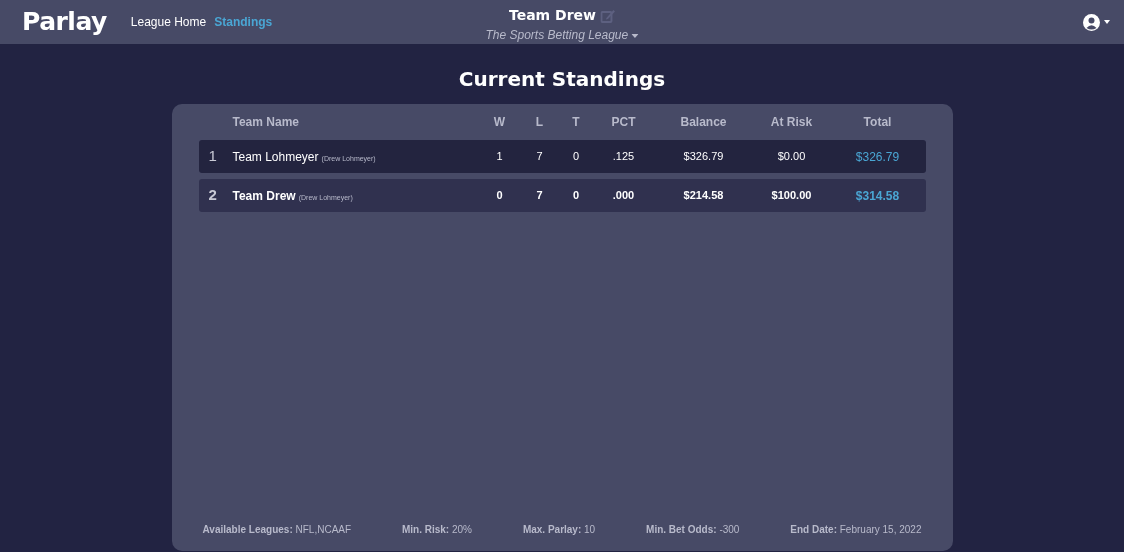 The image size is (1124, 552). I want to click on rank-cell-text: 1, so click(212, 156).